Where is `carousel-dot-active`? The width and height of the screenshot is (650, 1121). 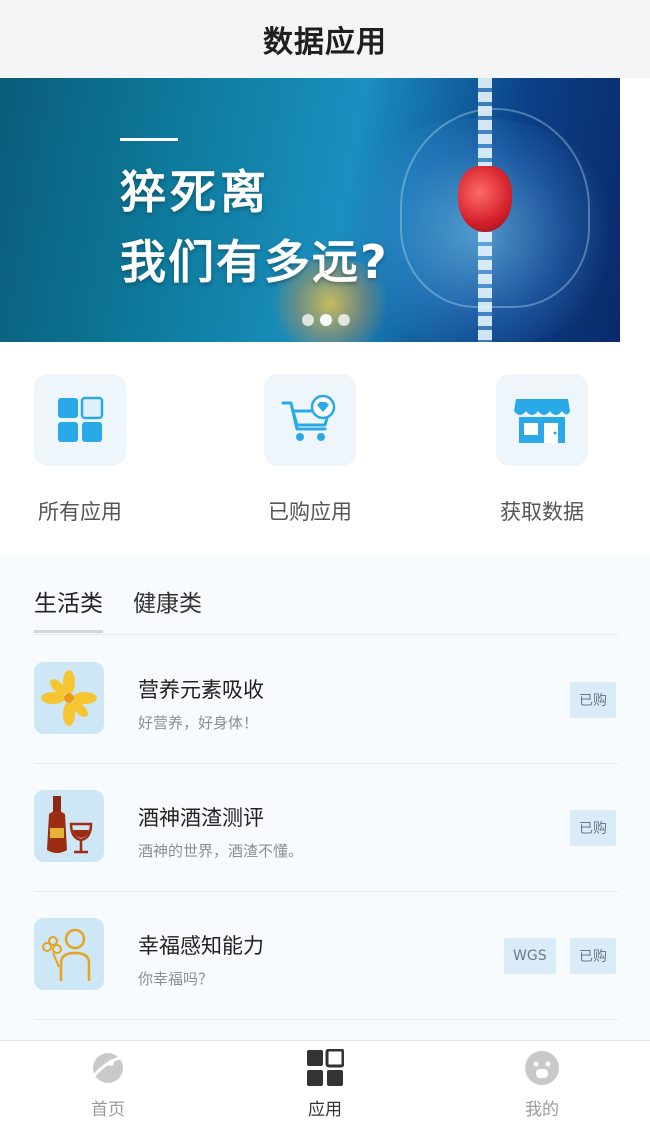
carousel-dot-active is located at coordinates (326, 320).